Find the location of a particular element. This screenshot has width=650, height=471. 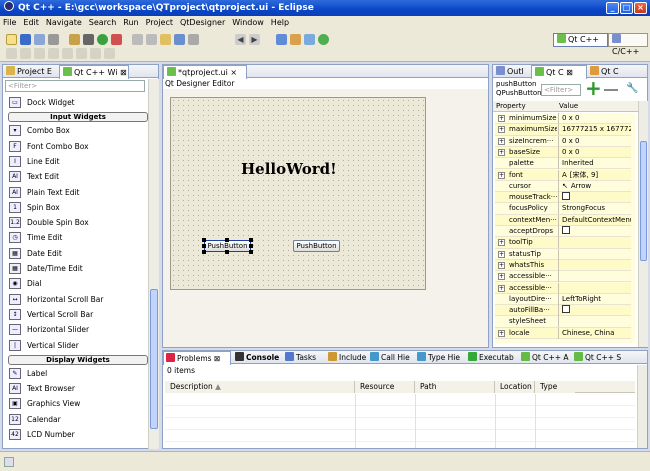

property-row: + statusTip is located at coordinates (563, 254).